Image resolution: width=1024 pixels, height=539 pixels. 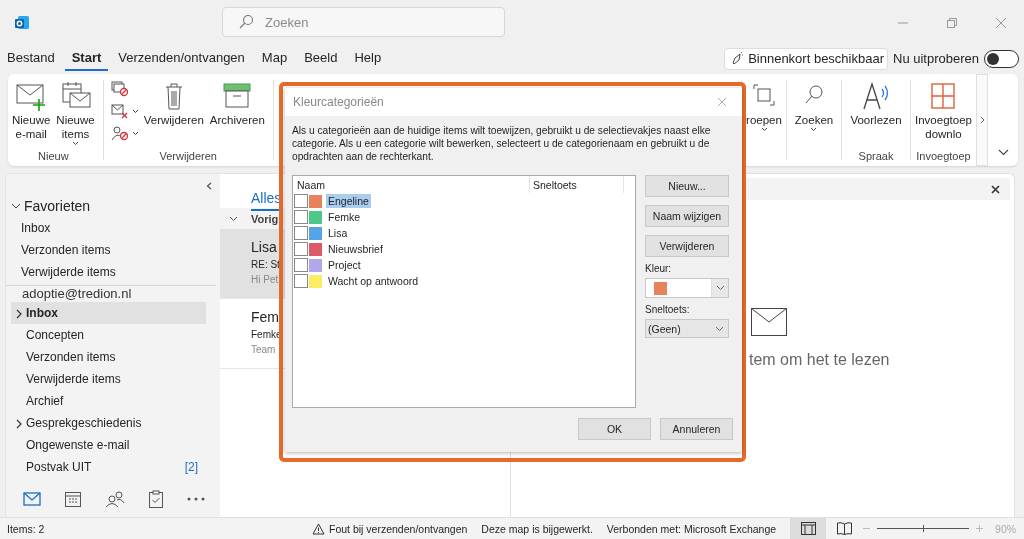 I want to click on favorites-header: Favorieten, so click(x=113, y=206).